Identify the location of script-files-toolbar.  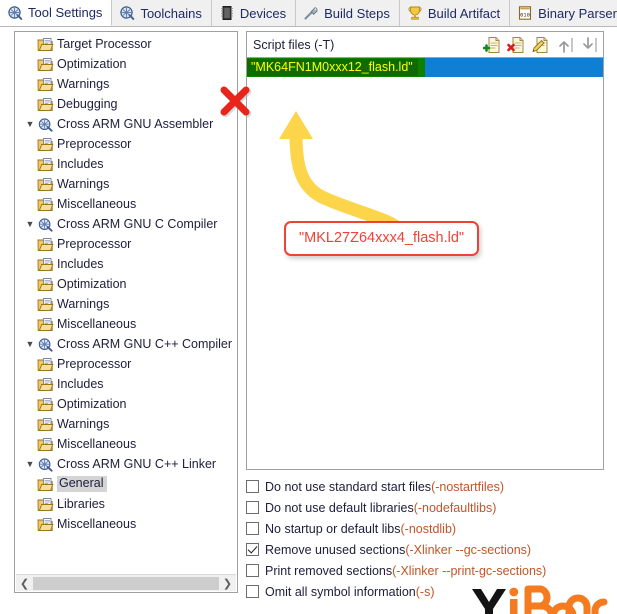
(541, 45).